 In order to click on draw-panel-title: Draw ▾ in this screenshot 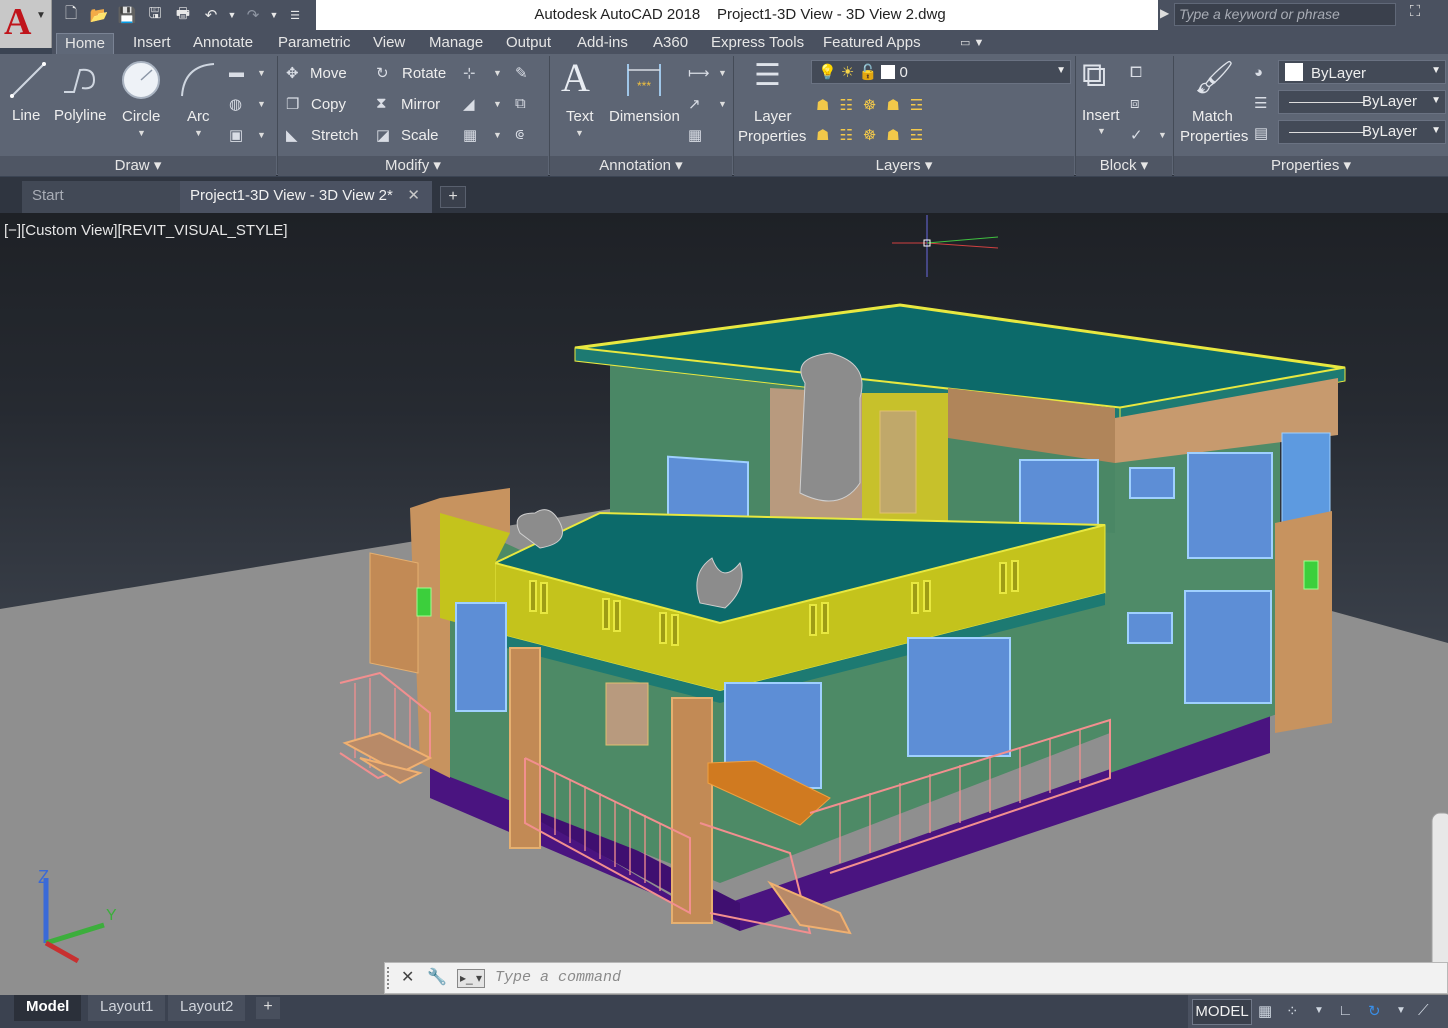, I will do `click(138, 166)`.